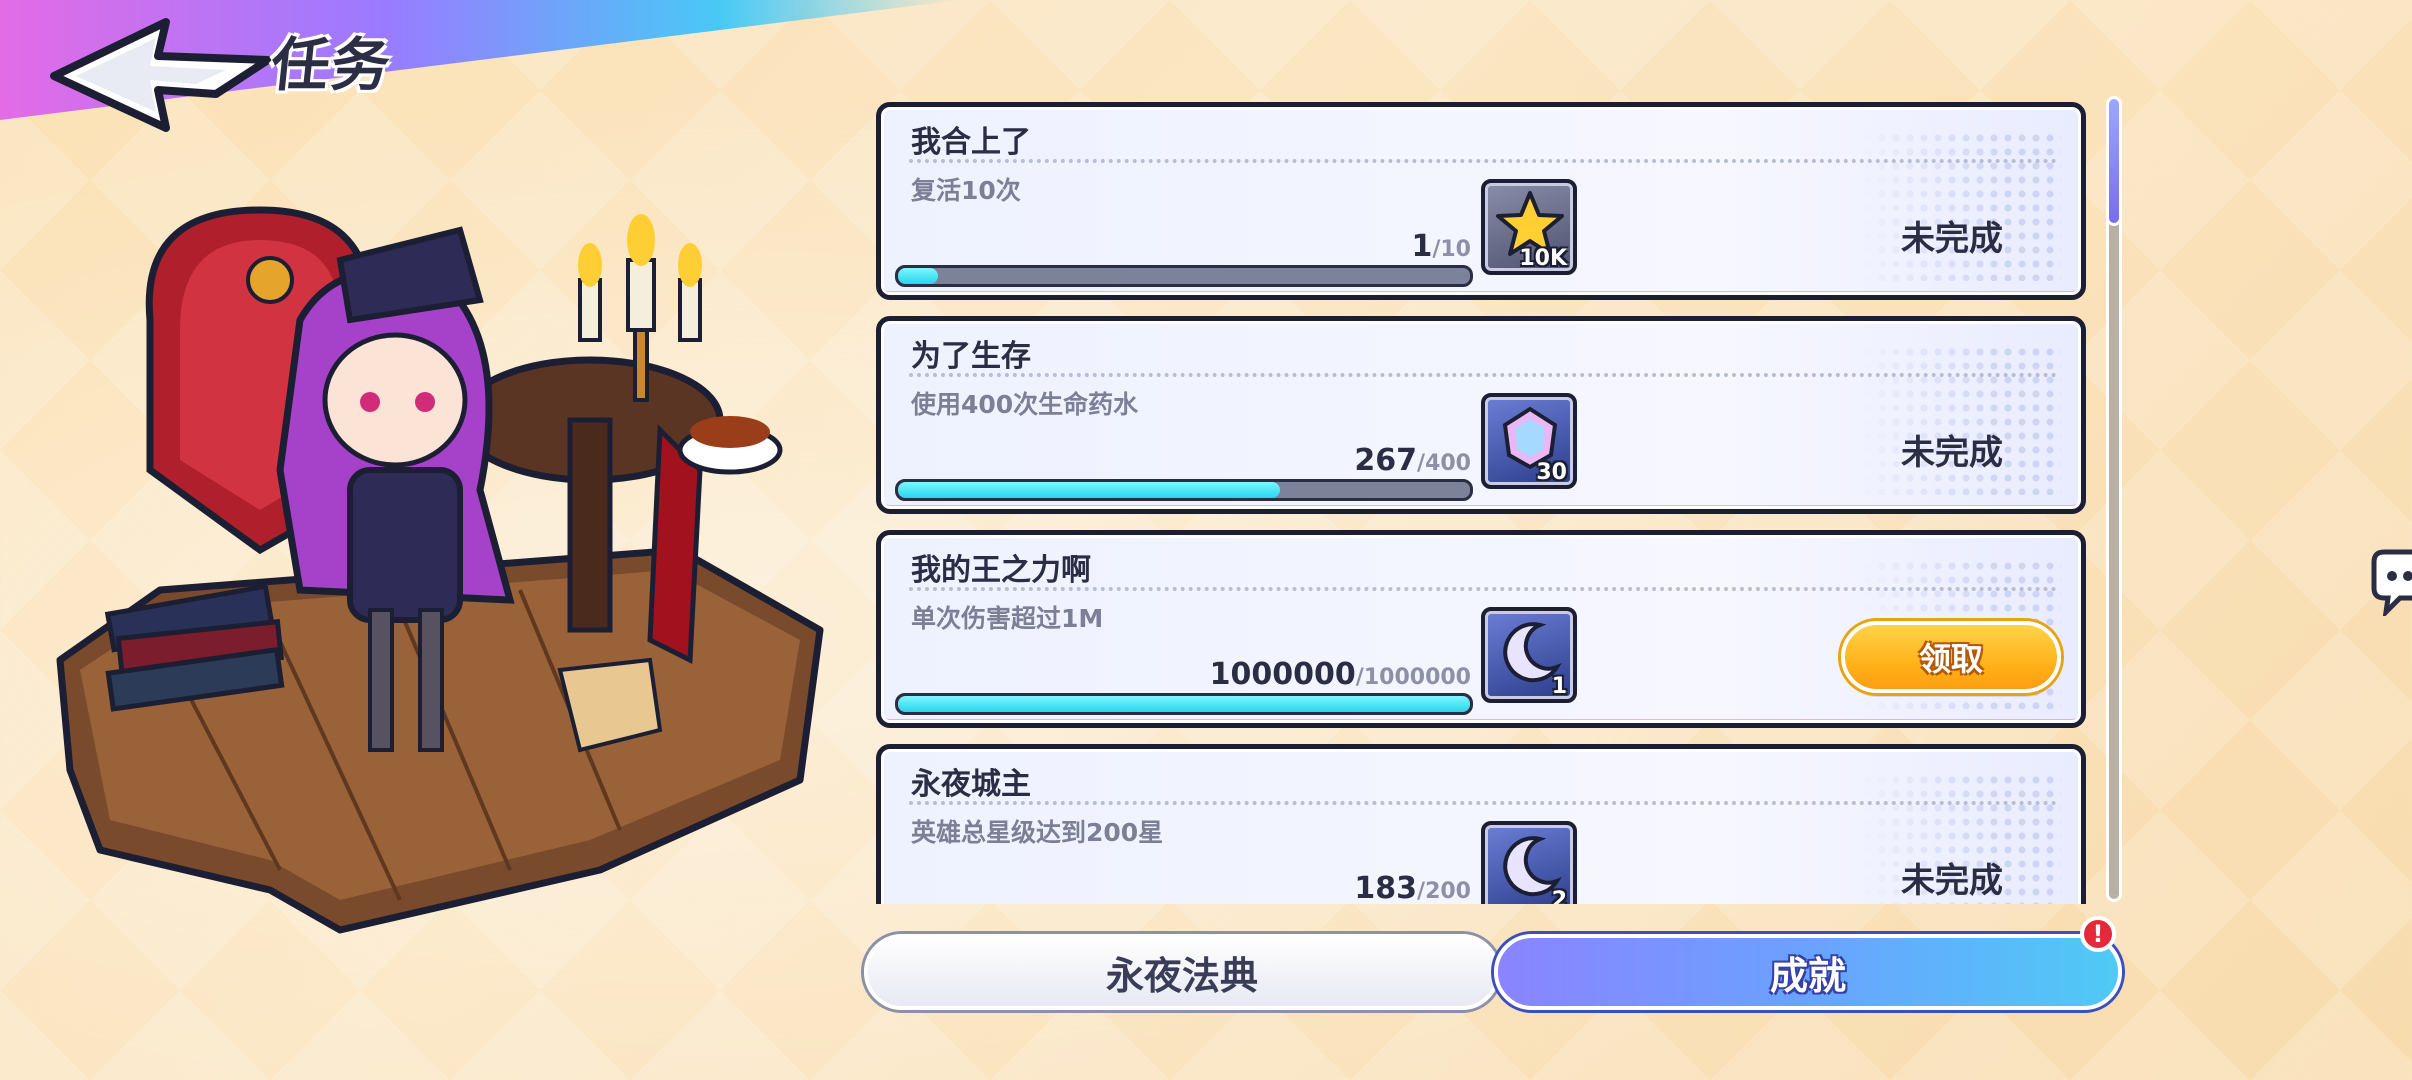 The height and width of the screenshot is (1080, 2412). I want to click on tab-night-codex: 永夜法典, so click(1182, 972).